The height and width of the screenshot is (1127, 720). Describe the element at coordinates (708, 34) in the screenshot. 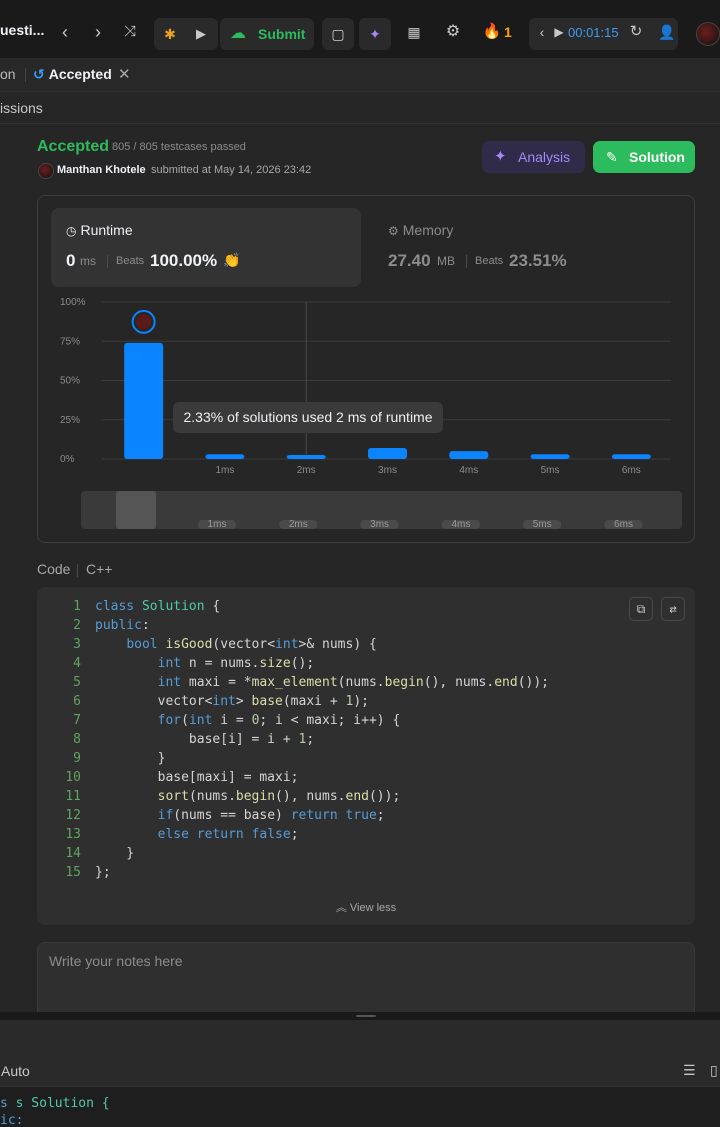

I see `user-avatar` at that location.